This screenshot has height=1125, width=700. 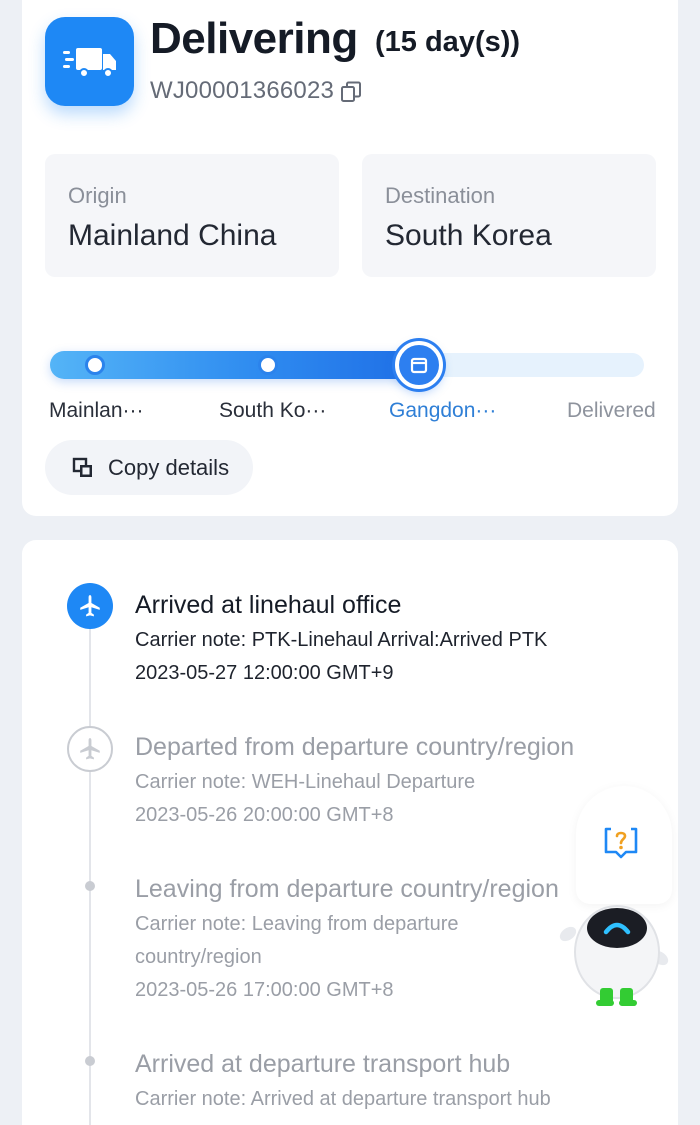 I want to click on timeline-event-time: 2023-05-26 17:00:00 GMT+8, so click(x=264, y=990).